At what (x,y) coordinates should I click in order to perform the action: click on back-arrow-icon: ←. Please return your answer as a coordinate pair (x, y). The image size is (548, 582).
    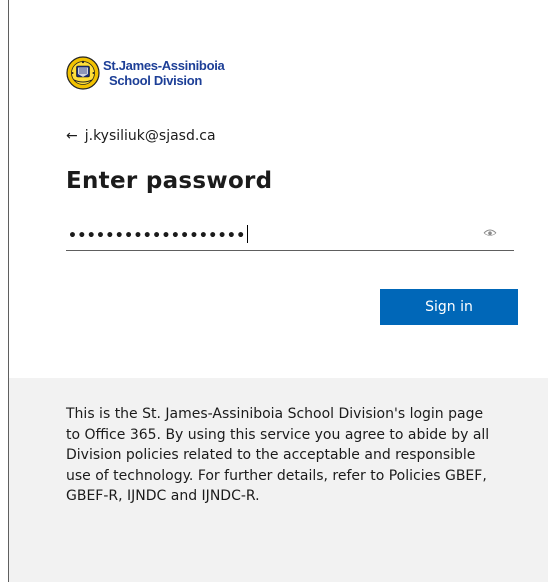
    Looking at the image, I should click on (72, 136).